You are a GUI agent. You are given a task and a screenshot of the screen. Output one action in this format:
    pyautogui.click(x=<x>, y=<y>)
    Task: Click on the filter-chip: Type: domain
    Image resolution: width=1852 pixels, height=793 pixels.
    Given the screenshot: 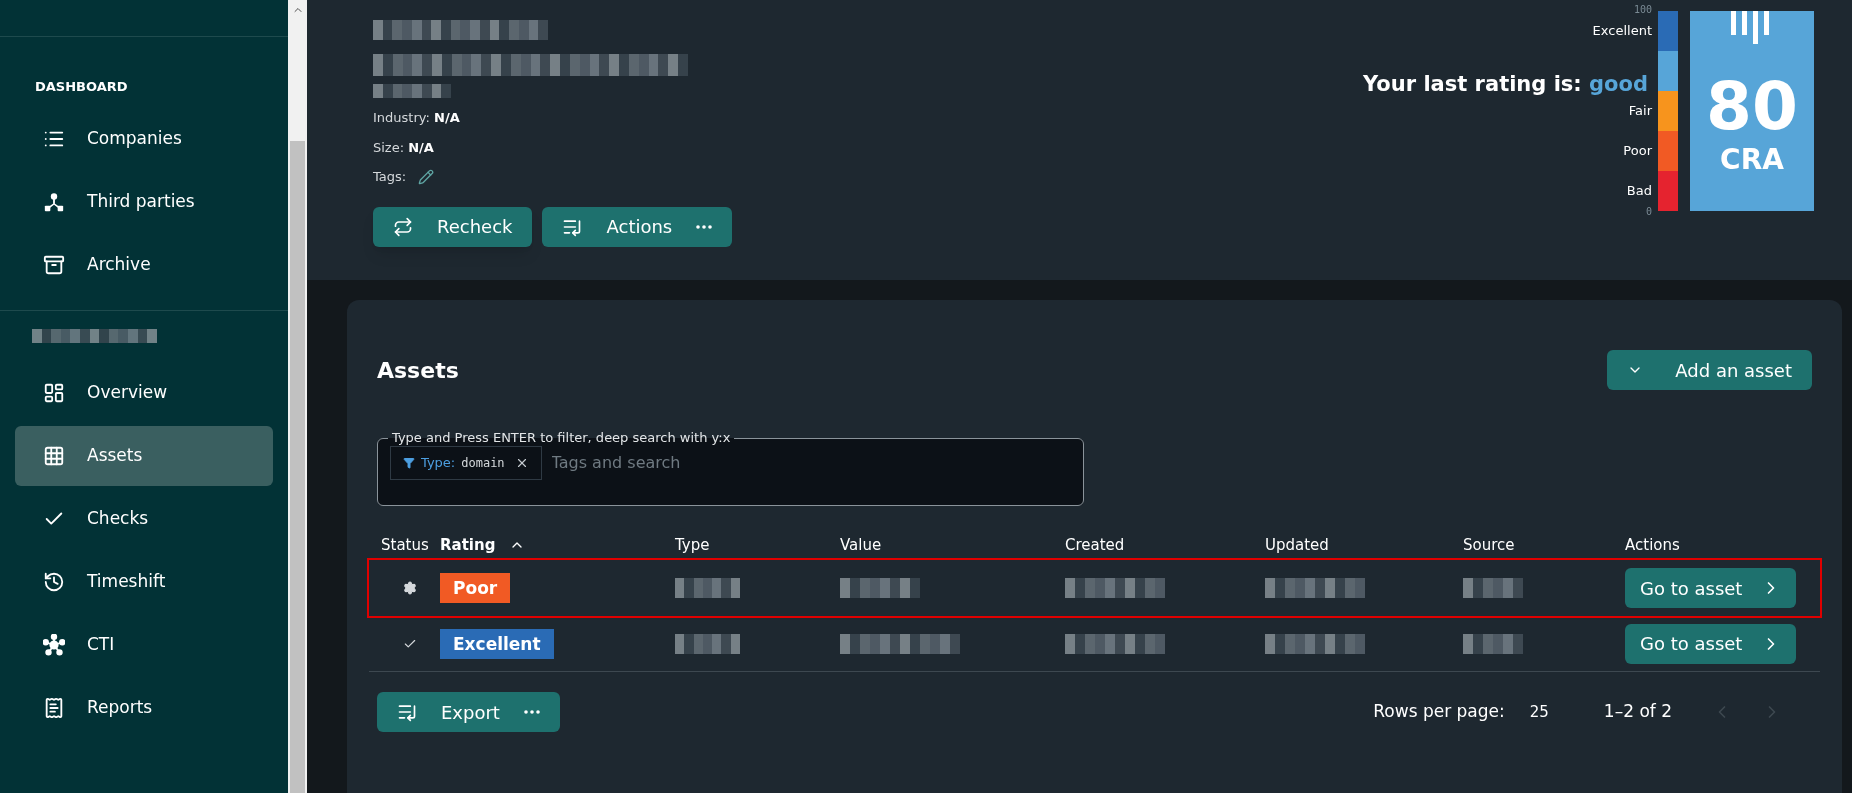 What is the action you would take?
    pyautogui.click(x=466, y=463)
    